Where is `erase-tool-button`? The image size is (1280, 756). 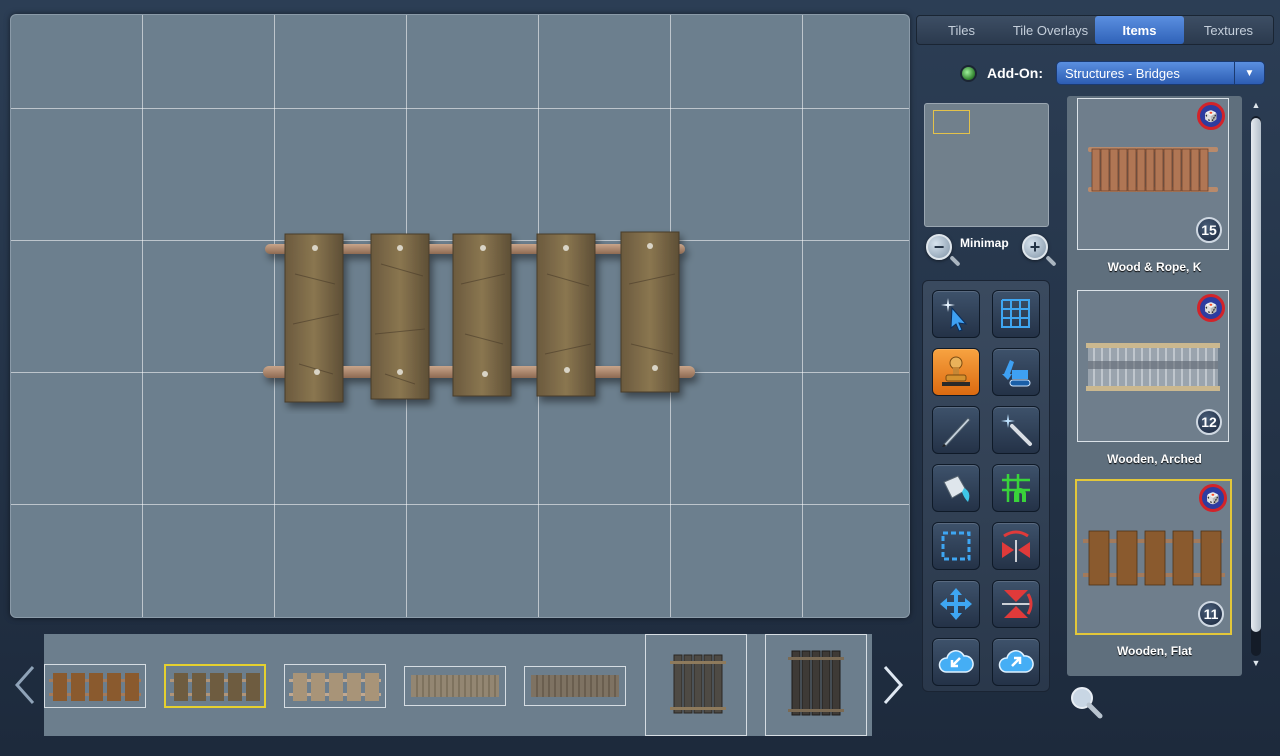
erase-tool-button is located at coordinates (1016, 372).